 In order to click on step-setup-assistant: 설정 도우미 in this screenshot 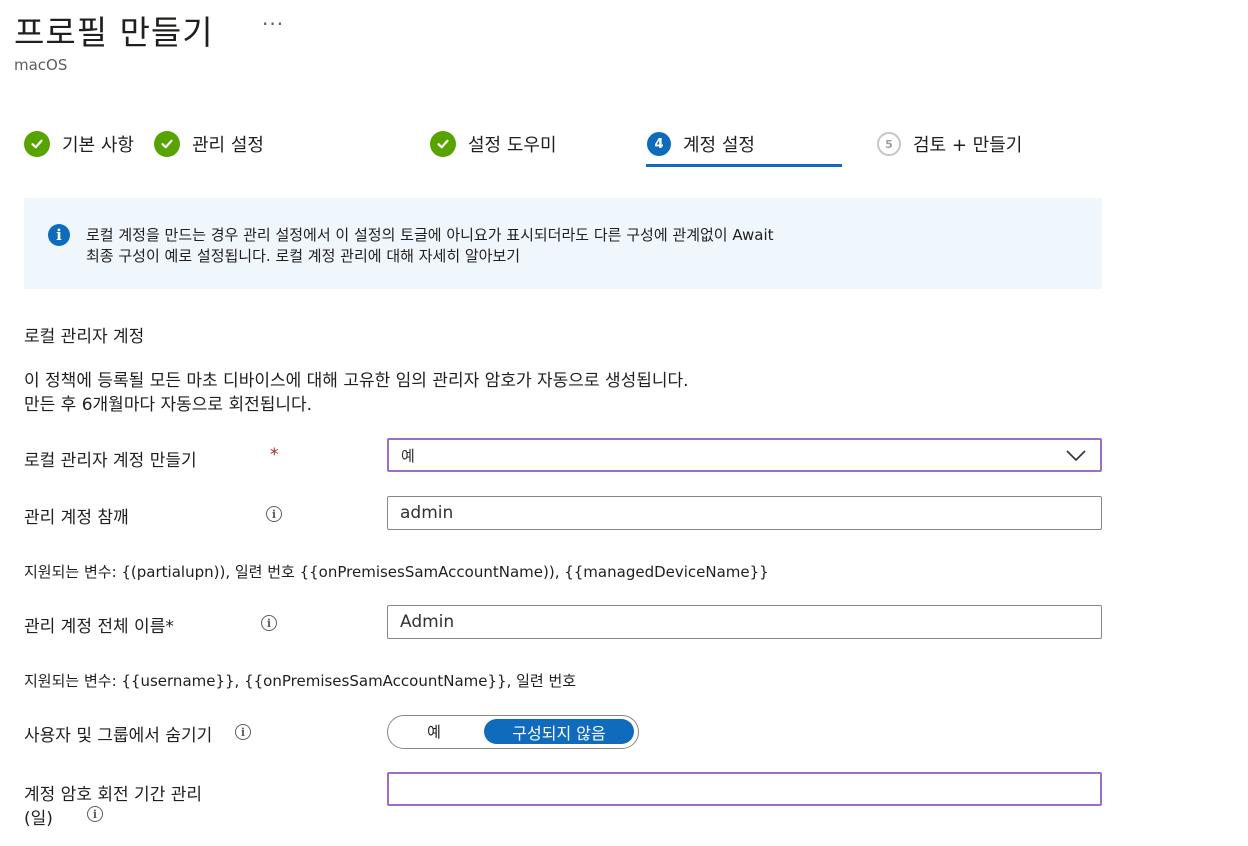, I will do `click(493, 144)`.